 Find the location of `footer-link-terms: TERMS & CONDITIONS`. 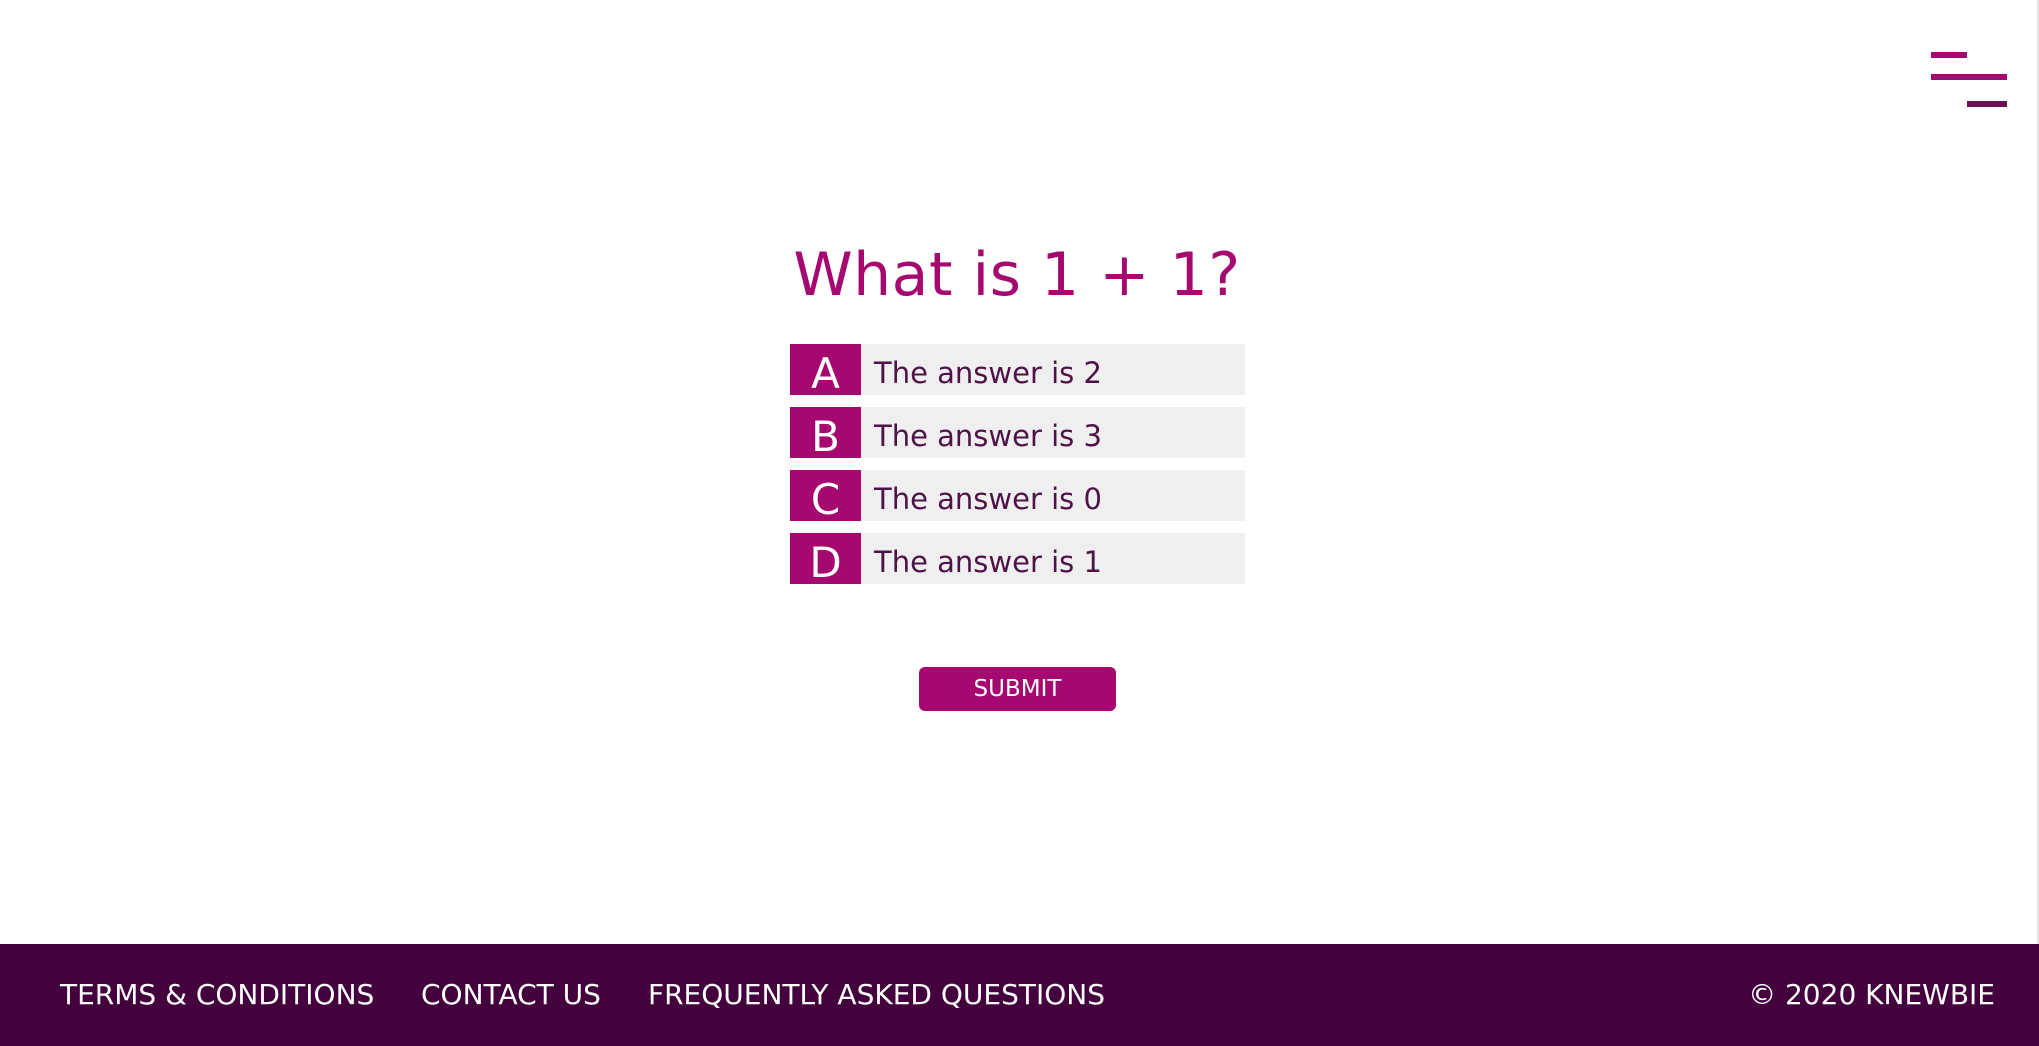

footer-link-terms: TERMS & CONDITIONS is located at coordinates (217, 995).